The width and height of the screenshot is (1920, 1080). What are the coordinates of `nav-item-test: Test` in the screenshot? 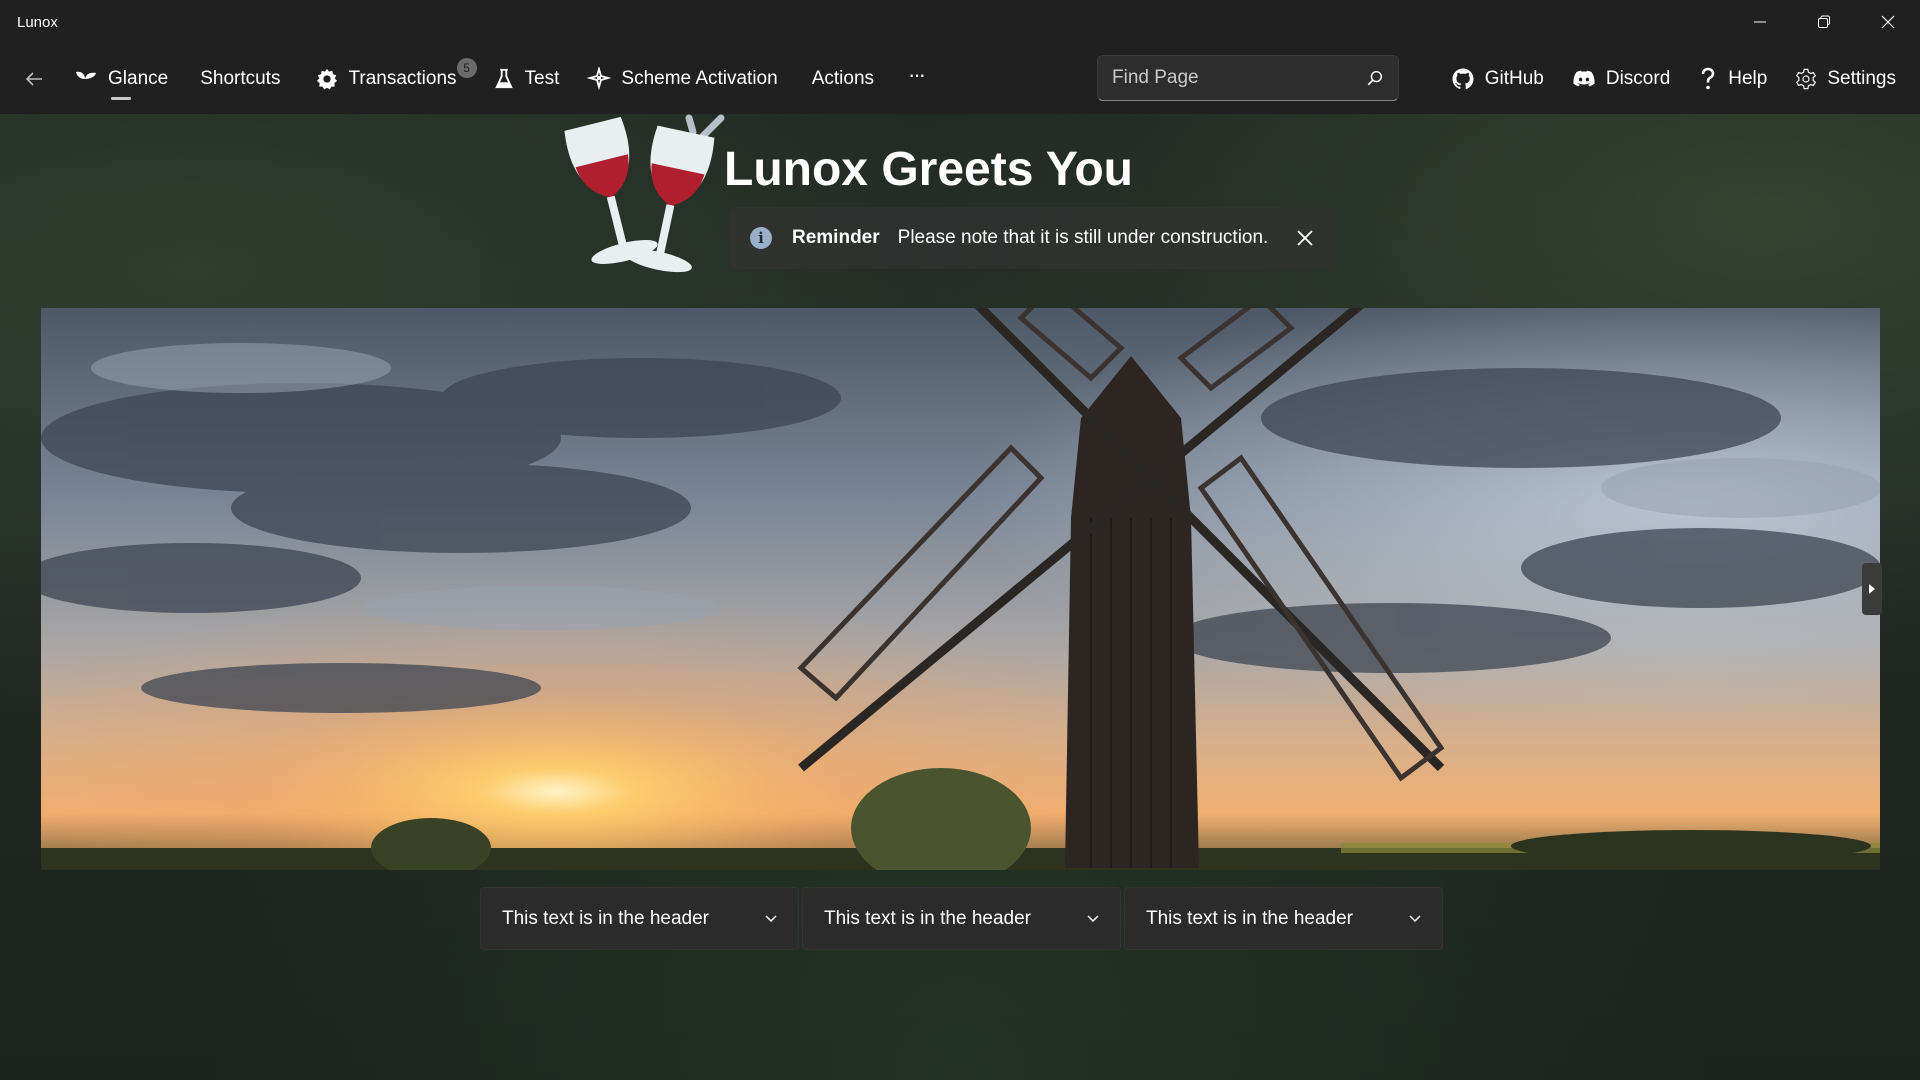 It's located at (526, 79).